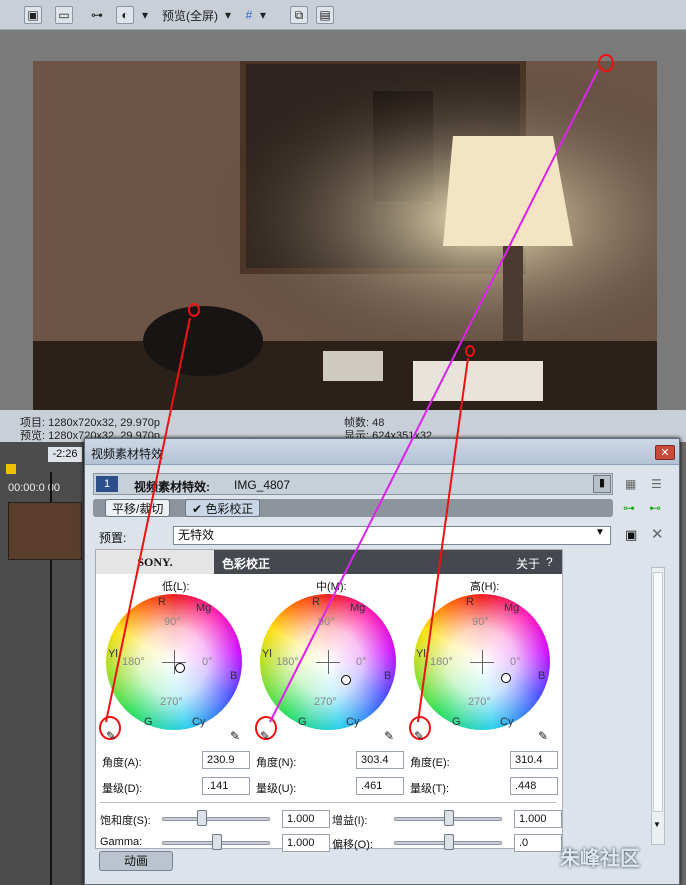 Image resolution: width=686 pixels, height=885 pixels. Describe the element at coordinates (325, 15) in the screenshot. I see `save-snapshot-icon: ▤` at that location.